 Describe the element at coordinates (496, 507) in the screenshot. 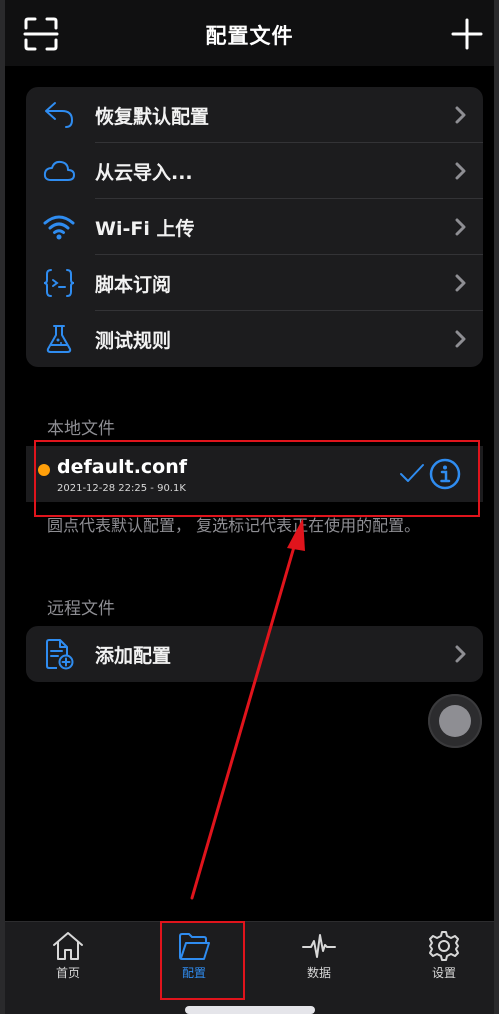

I see `screen-edge-right` at that location.